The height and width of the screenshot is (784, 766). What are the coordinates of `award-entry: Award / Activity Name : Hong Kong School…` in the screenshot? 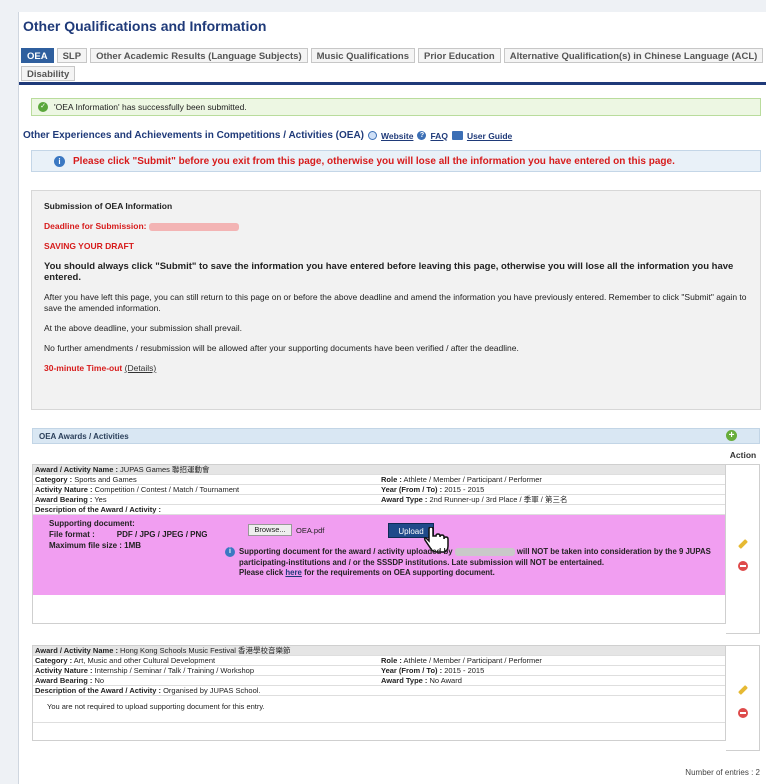 It's located at (379, 693).